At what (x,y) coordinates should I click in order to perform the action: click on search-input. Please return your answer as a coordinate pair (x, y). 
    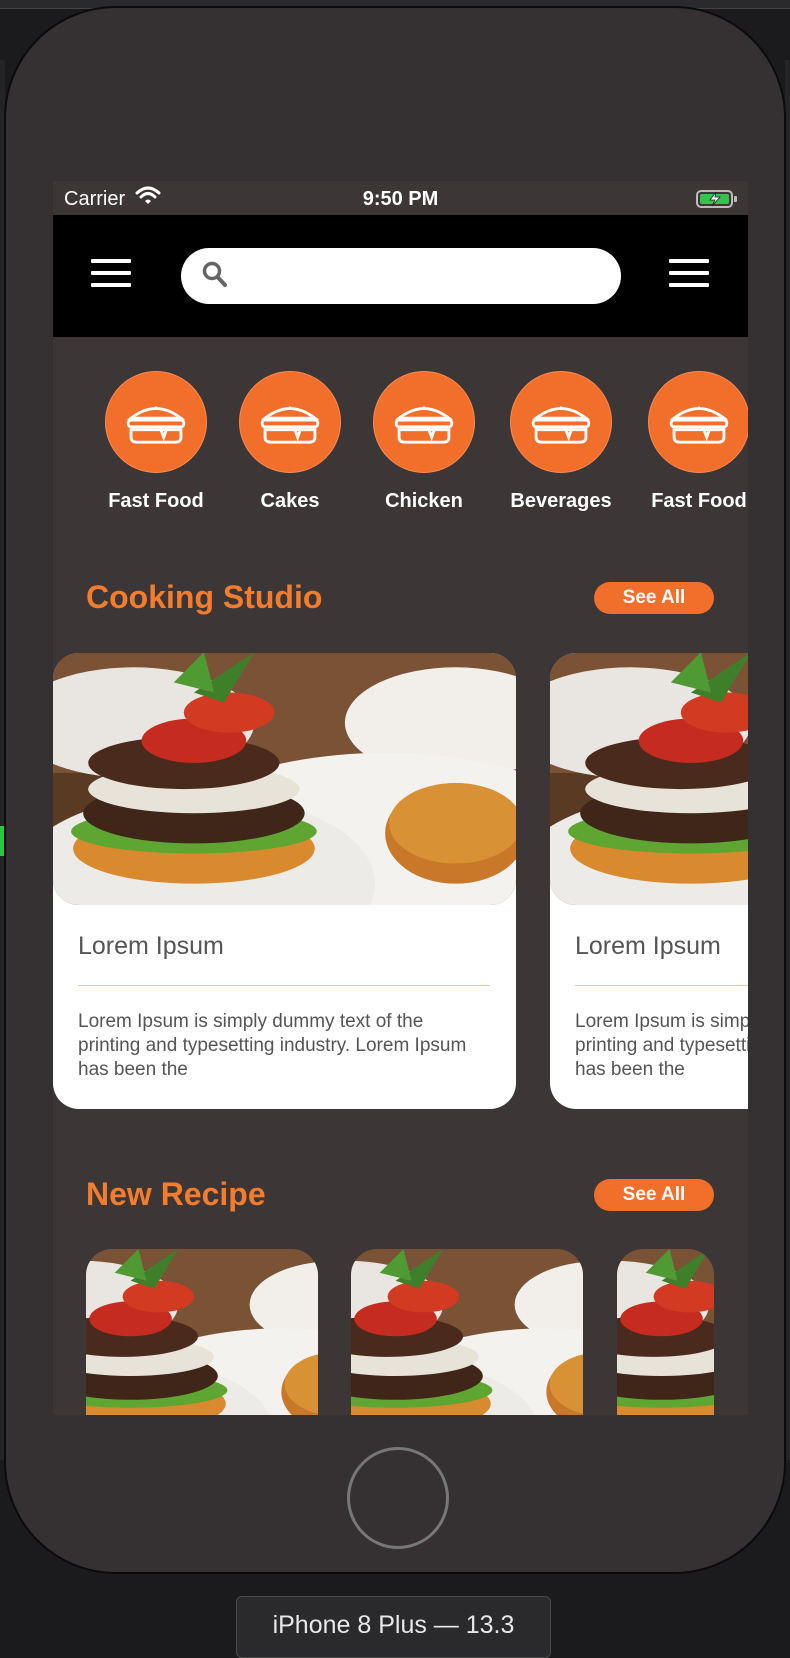
    Looking at the image, I should click on (401, 276).